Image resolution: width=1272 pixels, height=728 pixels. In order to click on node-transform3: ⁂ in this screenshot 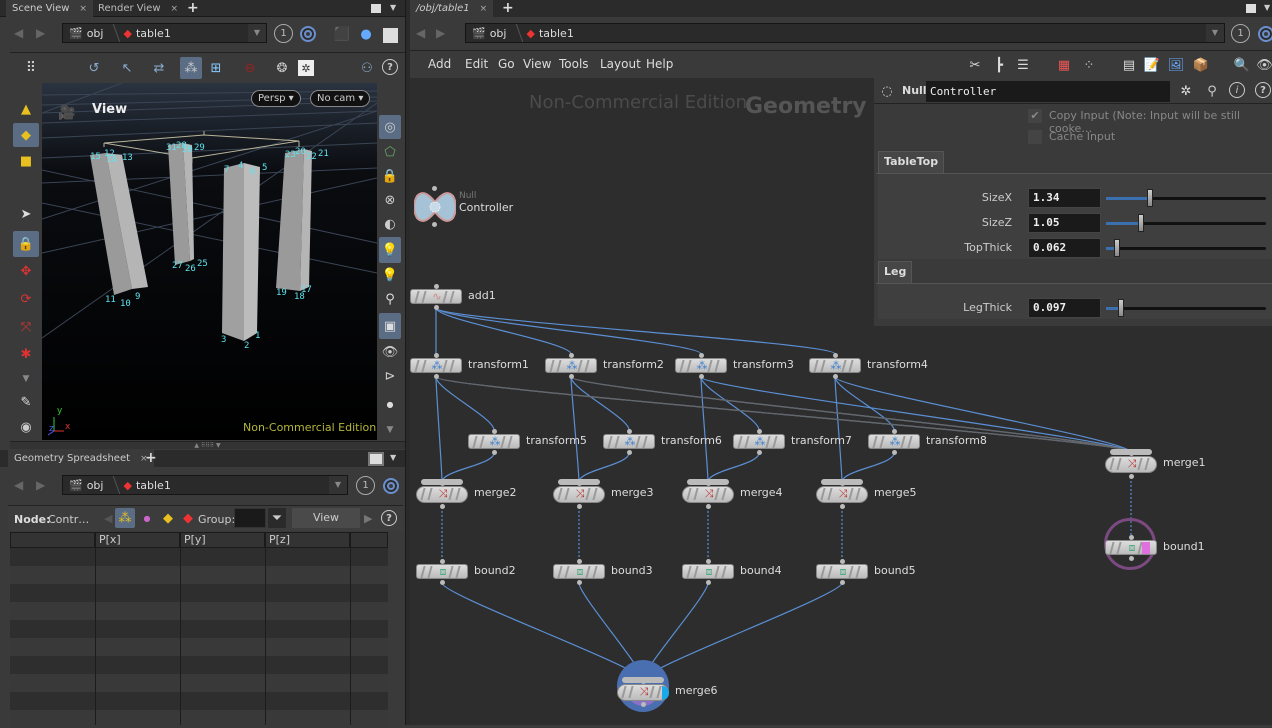, I will do `click(701, 365)`.